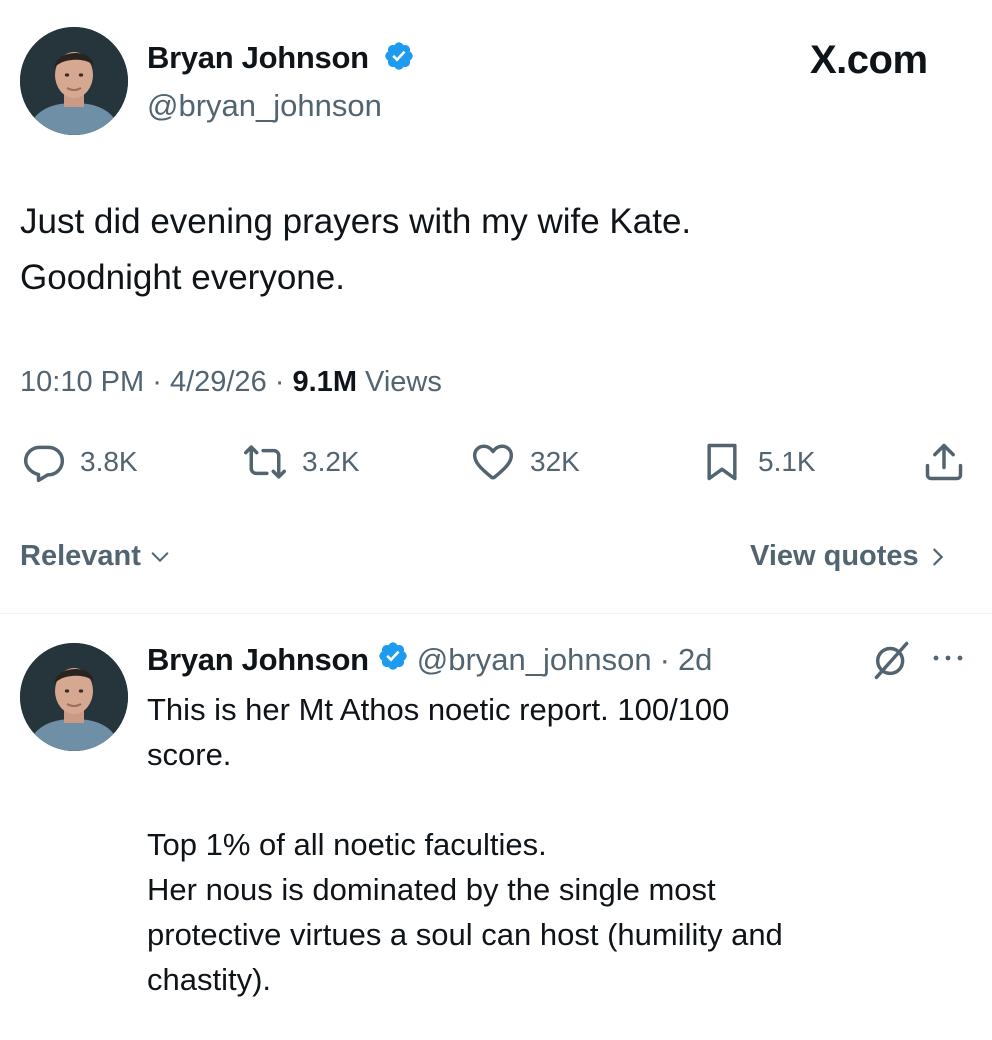 The height and width of the screenshot is (1040, 992). Describe the element at coordinates (44, 464) in the screenshot. I see `reply-icon` at that location.